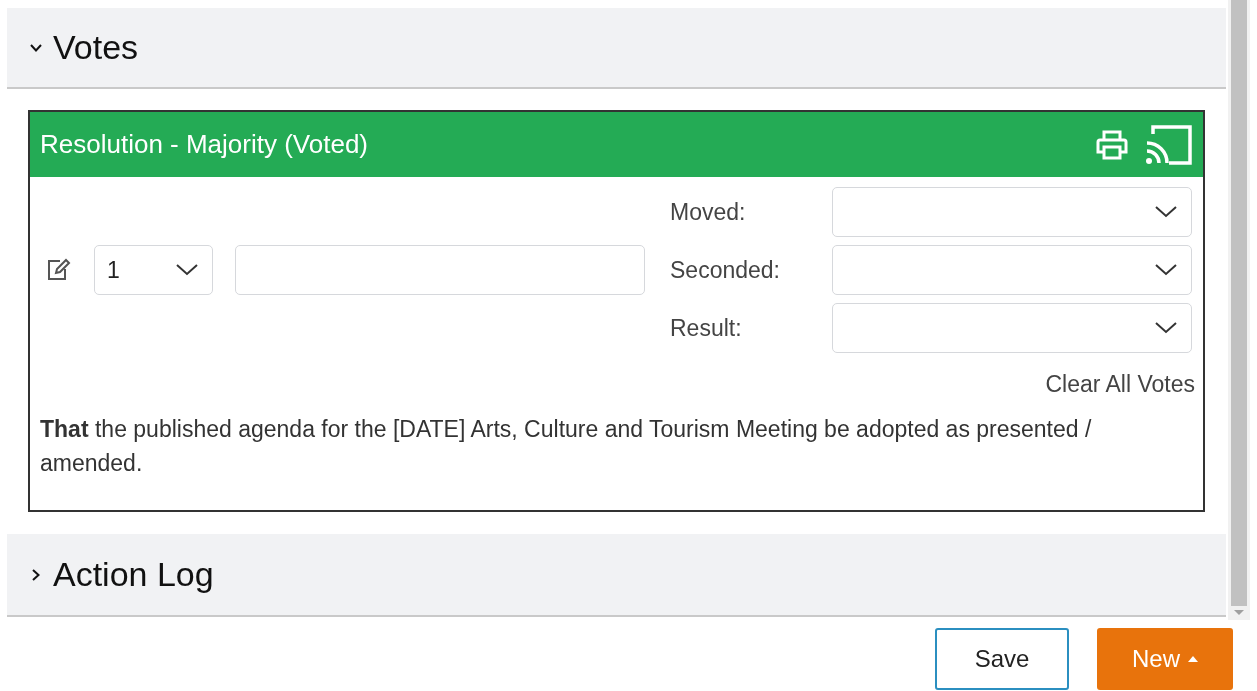 This screenshot has height=691, width=1257. What do you see at coordinates (133, 574) in the screenshot?
I see `section-title: Action Log` at bounding box center [133, 574].